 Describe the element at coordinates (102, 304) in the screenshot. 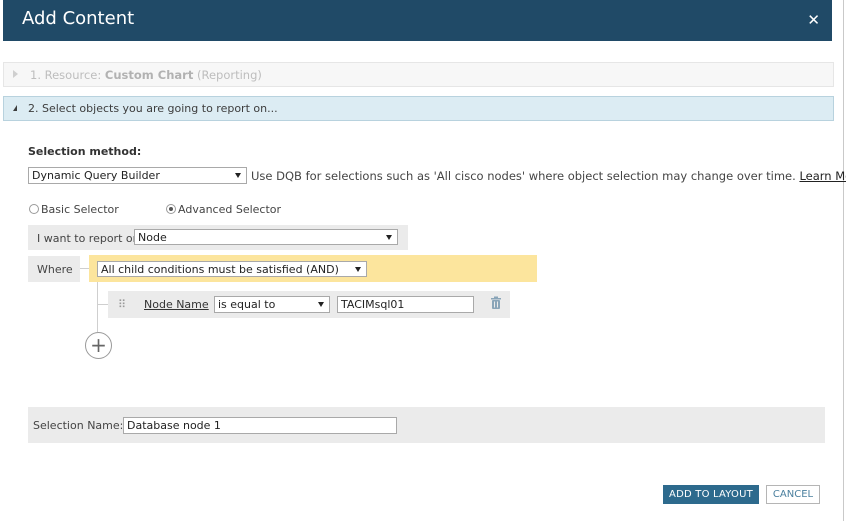

I see `tree-branch-line` at that location.